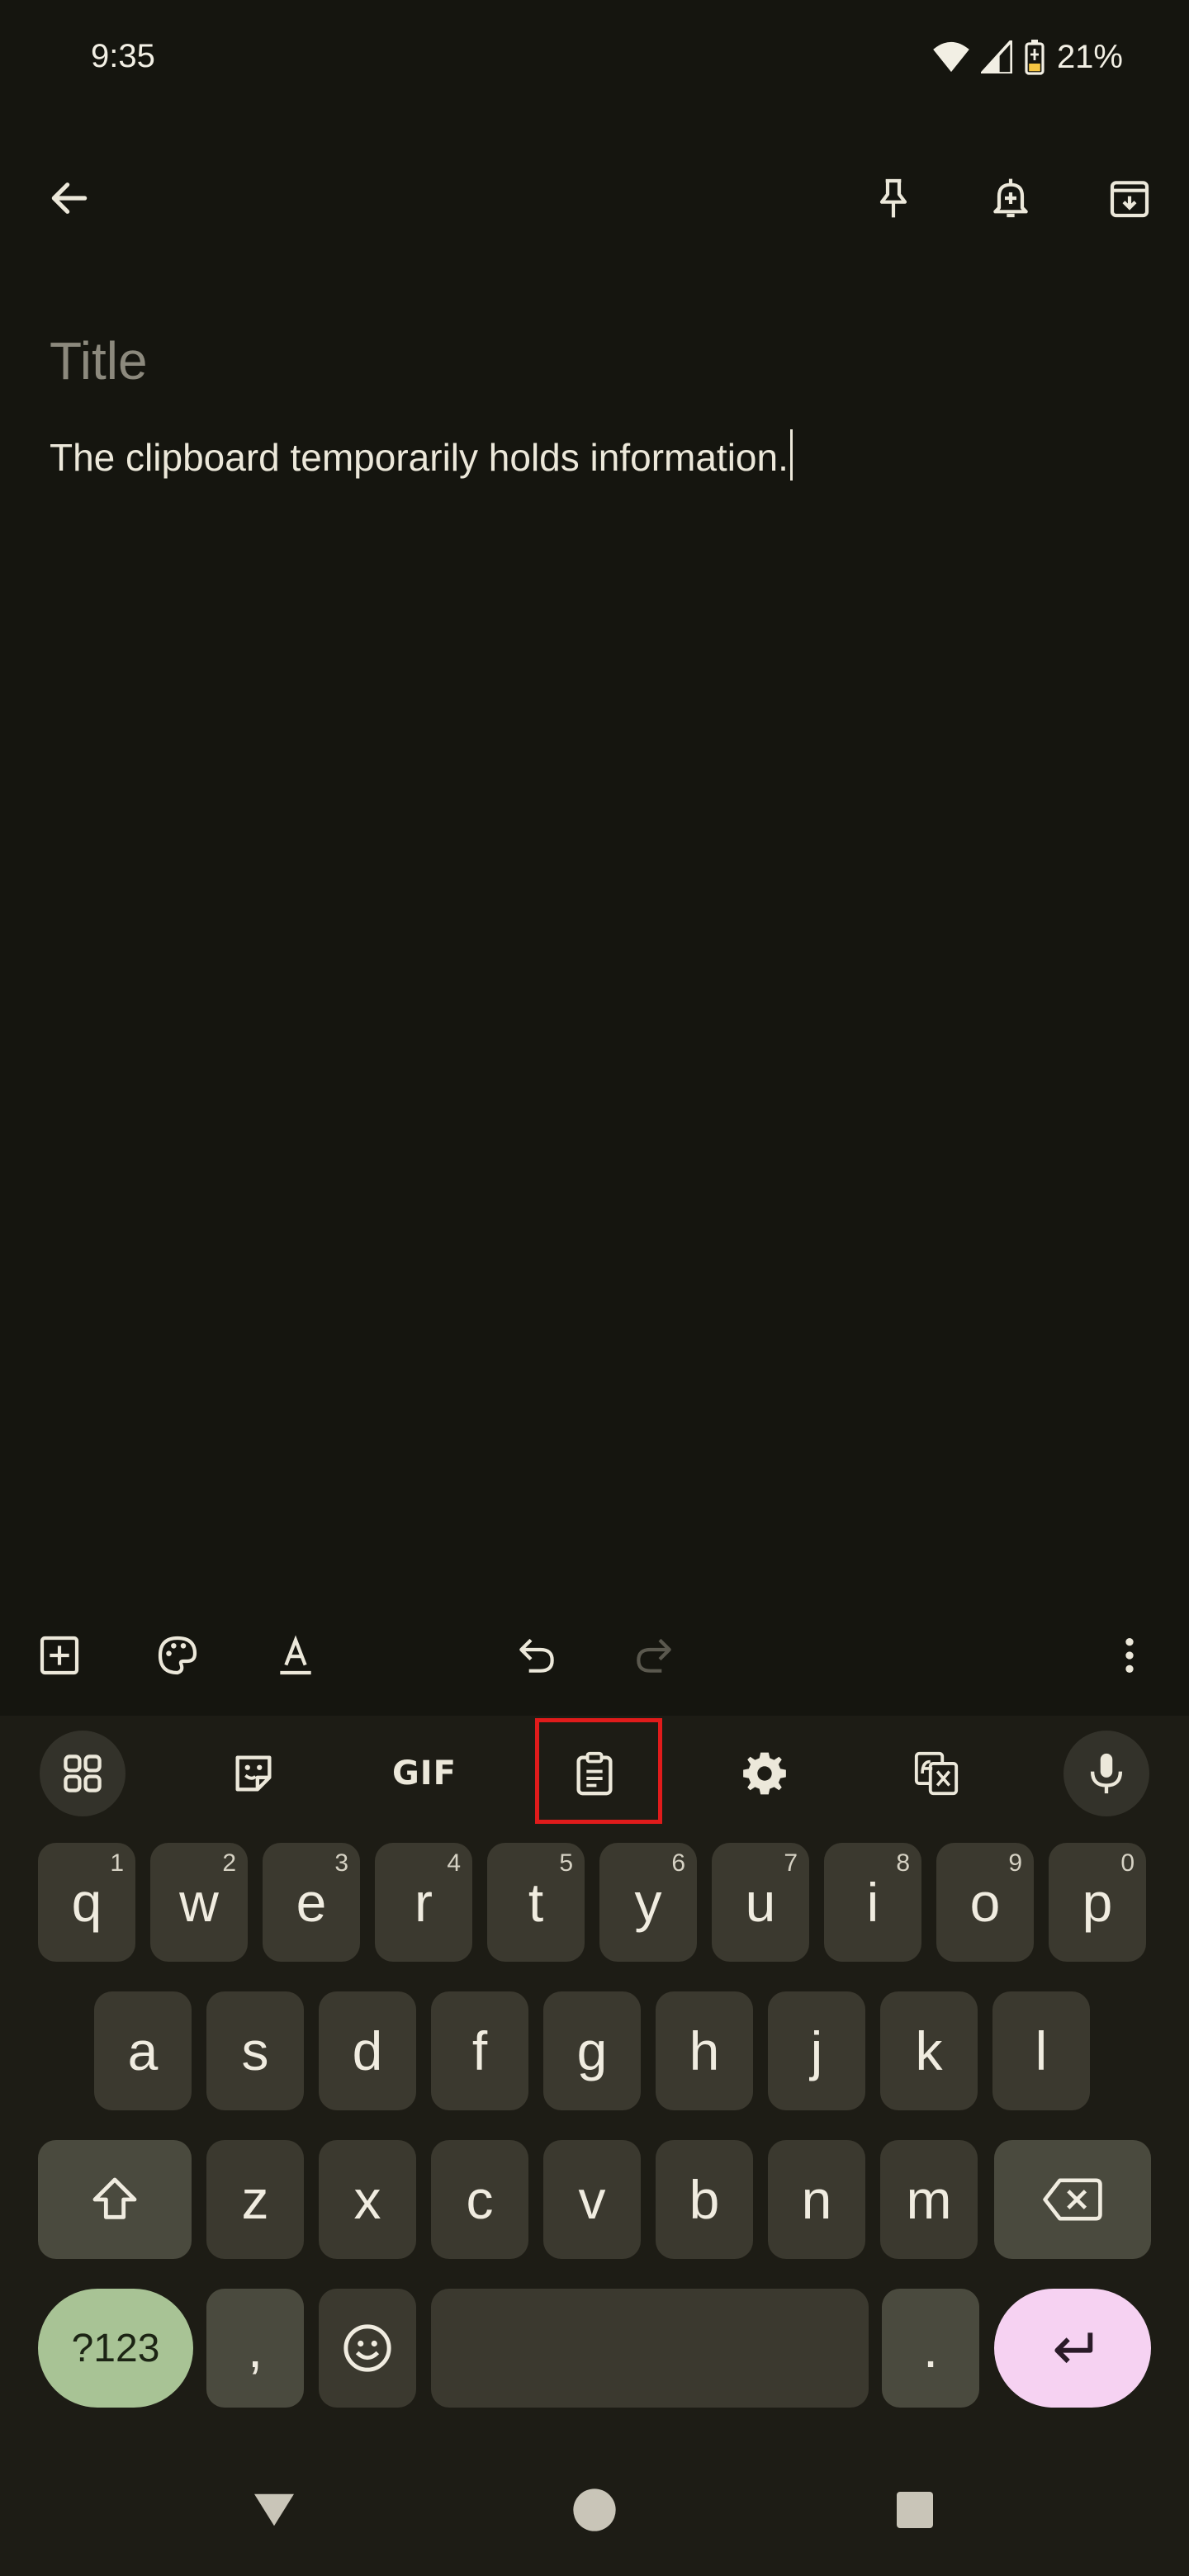 Image resolution: width=1189 pixels, height=2576 pixels. What do you see at coordinates (592, 2199) in the screenshot?
I see `key-v: v` at bounding box center [592, 2199].